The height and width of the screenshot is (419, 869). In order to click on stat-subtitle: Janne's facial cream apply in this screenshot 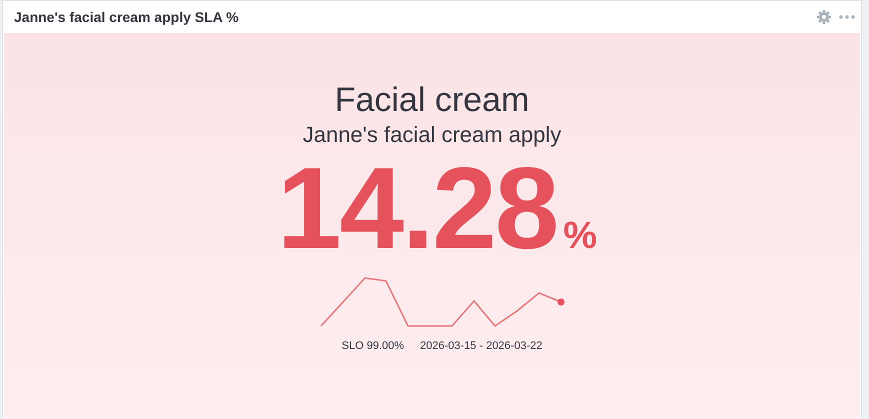, I will do `click(432, 135)`.